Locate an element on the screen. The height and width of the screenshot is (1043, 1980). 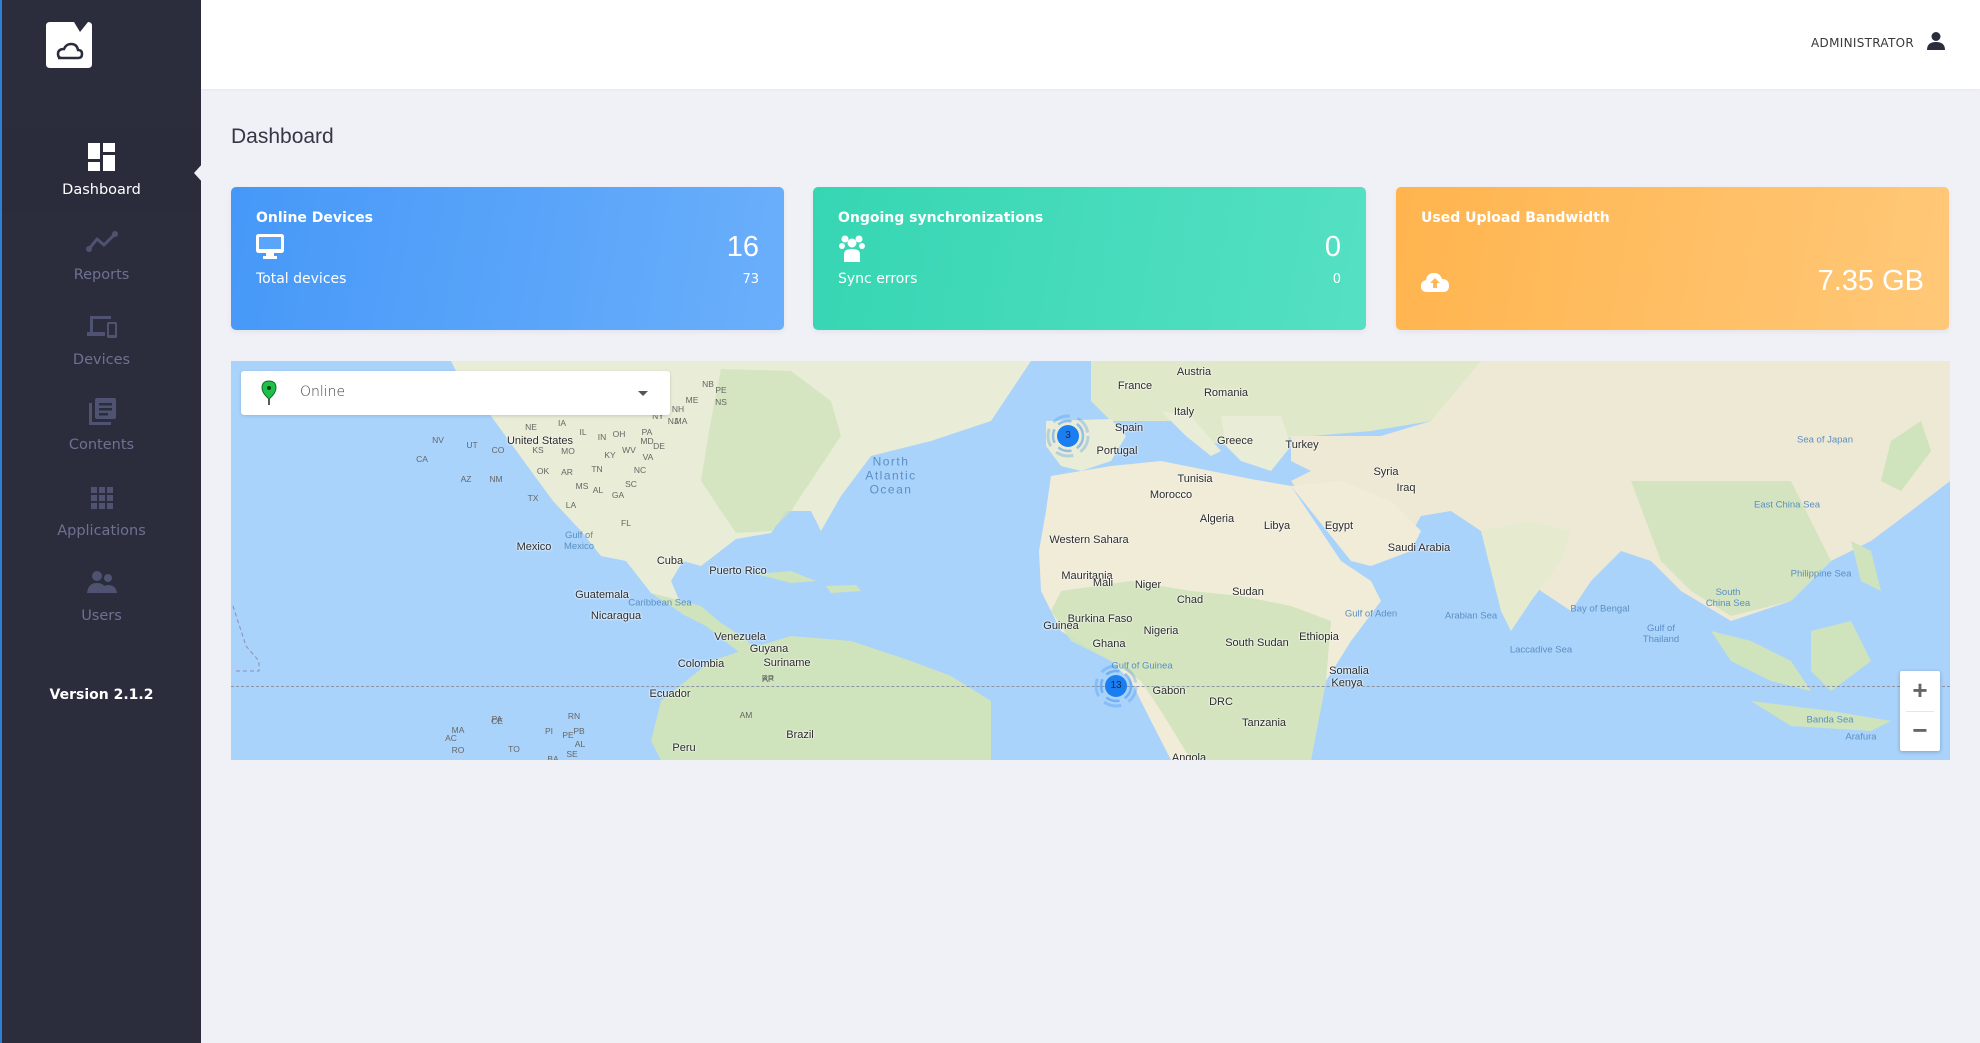
map-water-label: Arafura is located at coordinates (1861, 737).